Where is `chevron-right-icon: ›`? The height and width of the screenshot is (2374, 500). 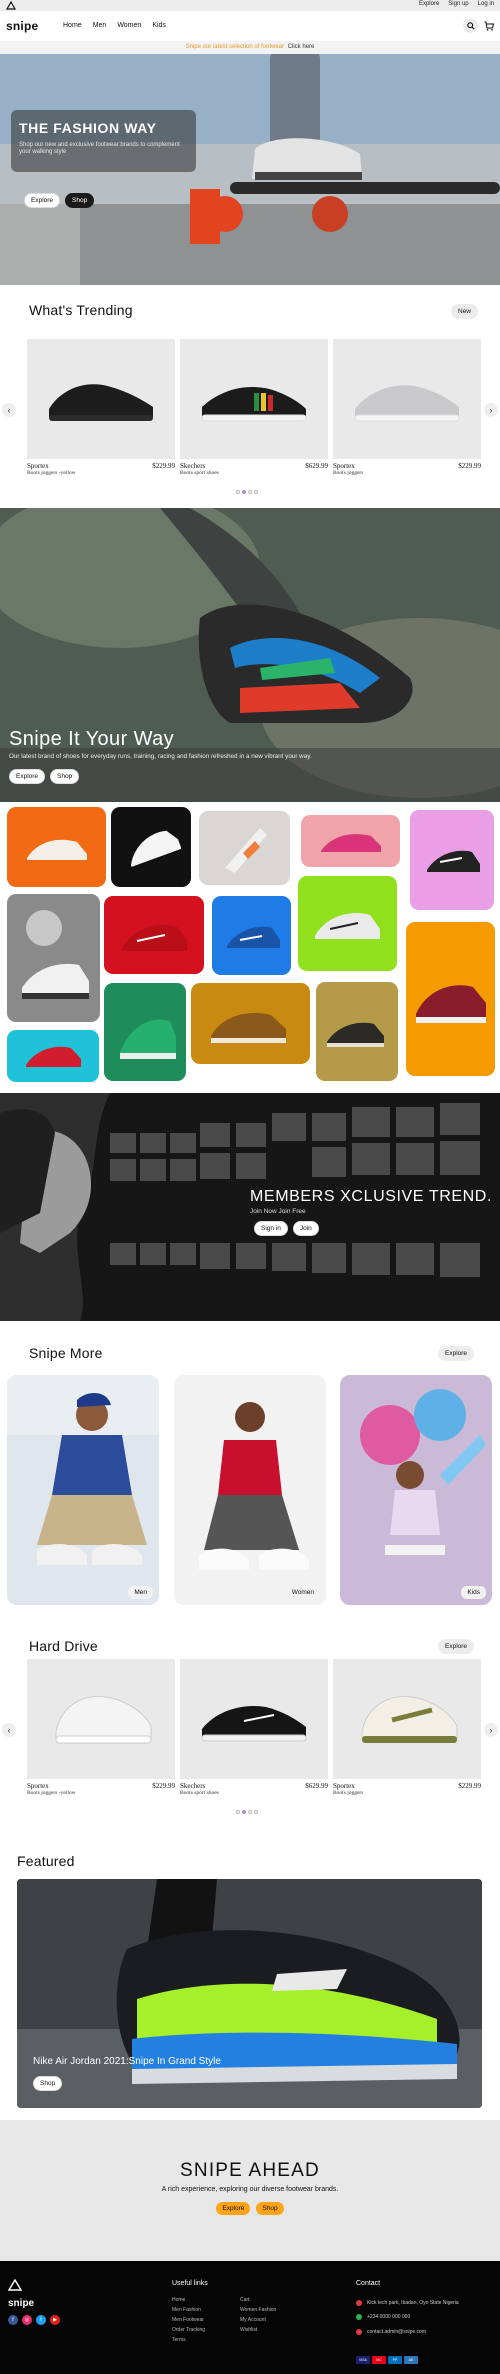
chevron-right-icon: › is located at coordinates (491, 410).